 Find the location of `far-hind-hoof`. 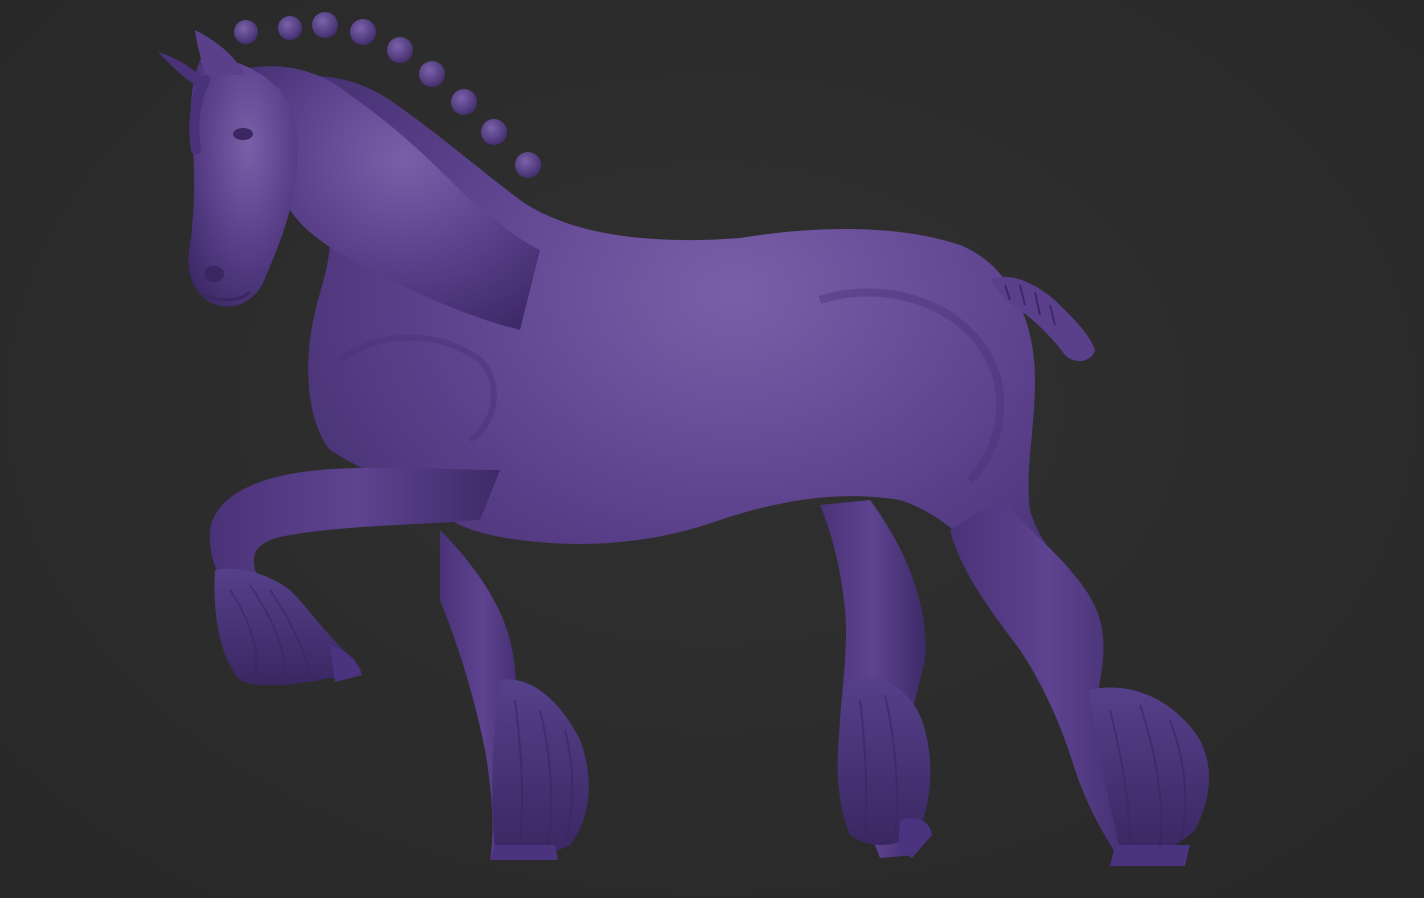

far-hind-hoof is located at coordinates (915, 838).